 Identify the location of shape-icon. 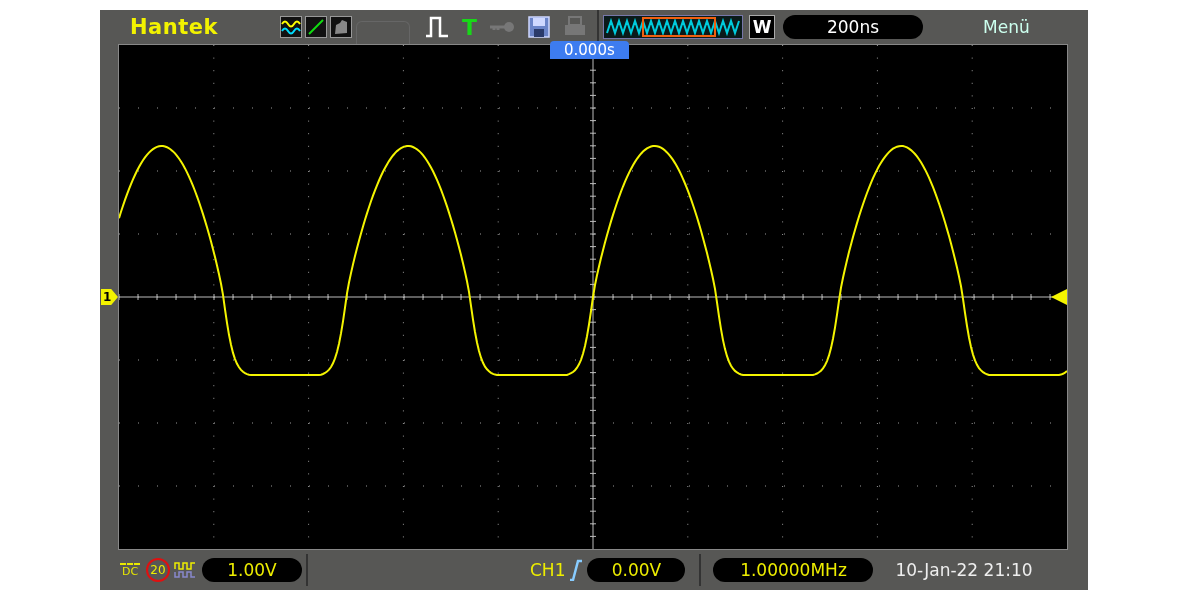
(341, 27).